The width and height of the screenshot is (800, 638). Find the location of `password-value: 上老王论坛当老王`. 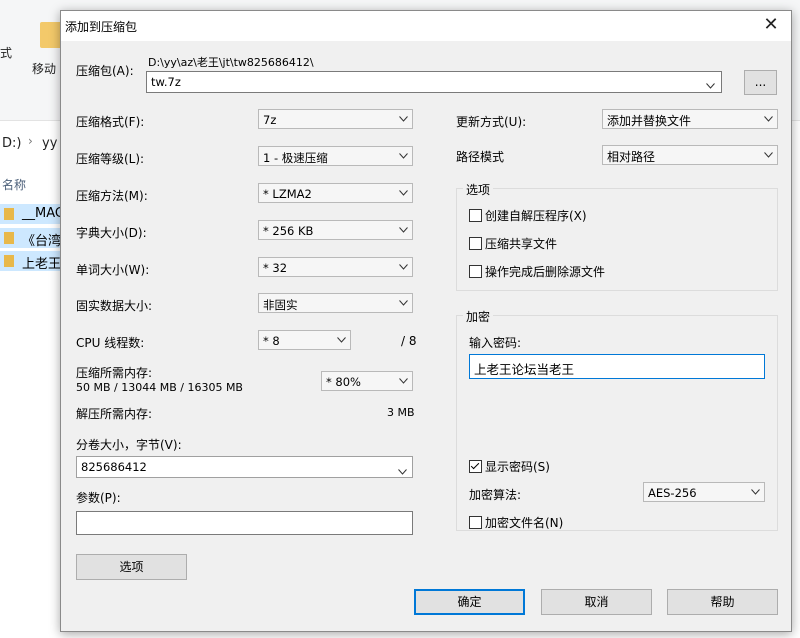

password-value: 上老王论坛当老王 is located at coordinates (524, 369).